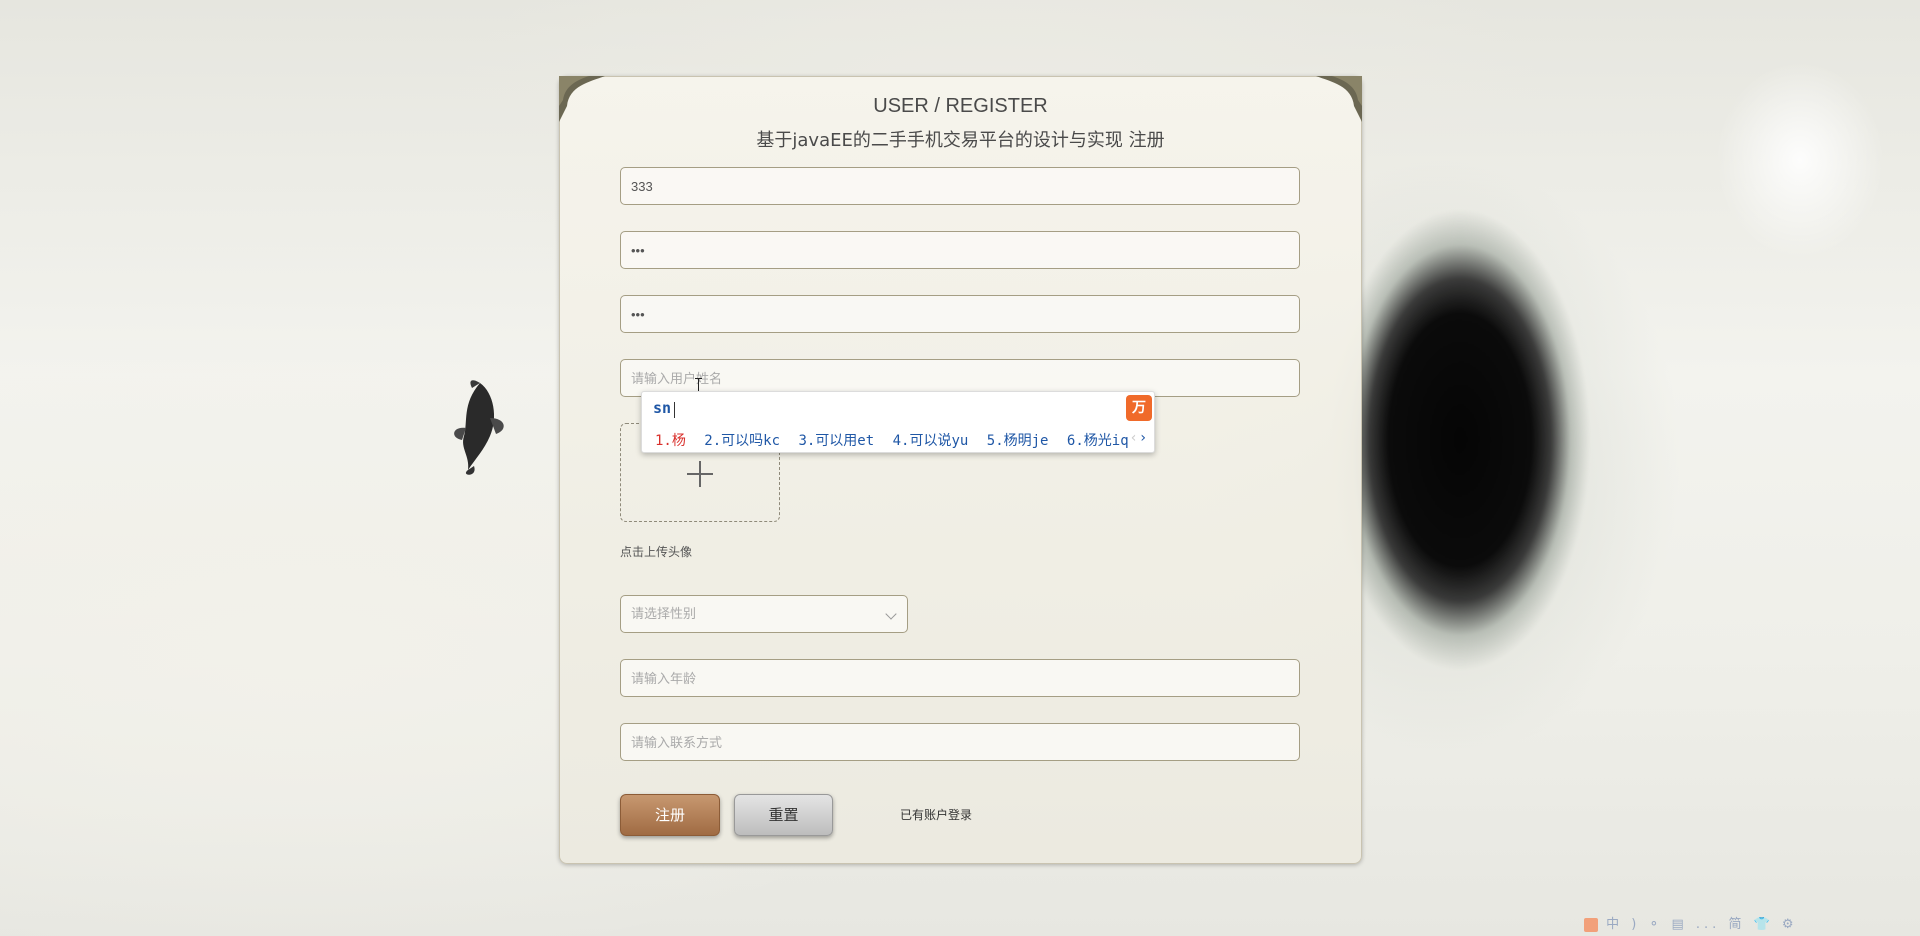 This screenshot has width=1920, height=936. Describe the element at coordinates (1591, 924) in the screenshot. I see `ime-tray-logo-icon` at that location.